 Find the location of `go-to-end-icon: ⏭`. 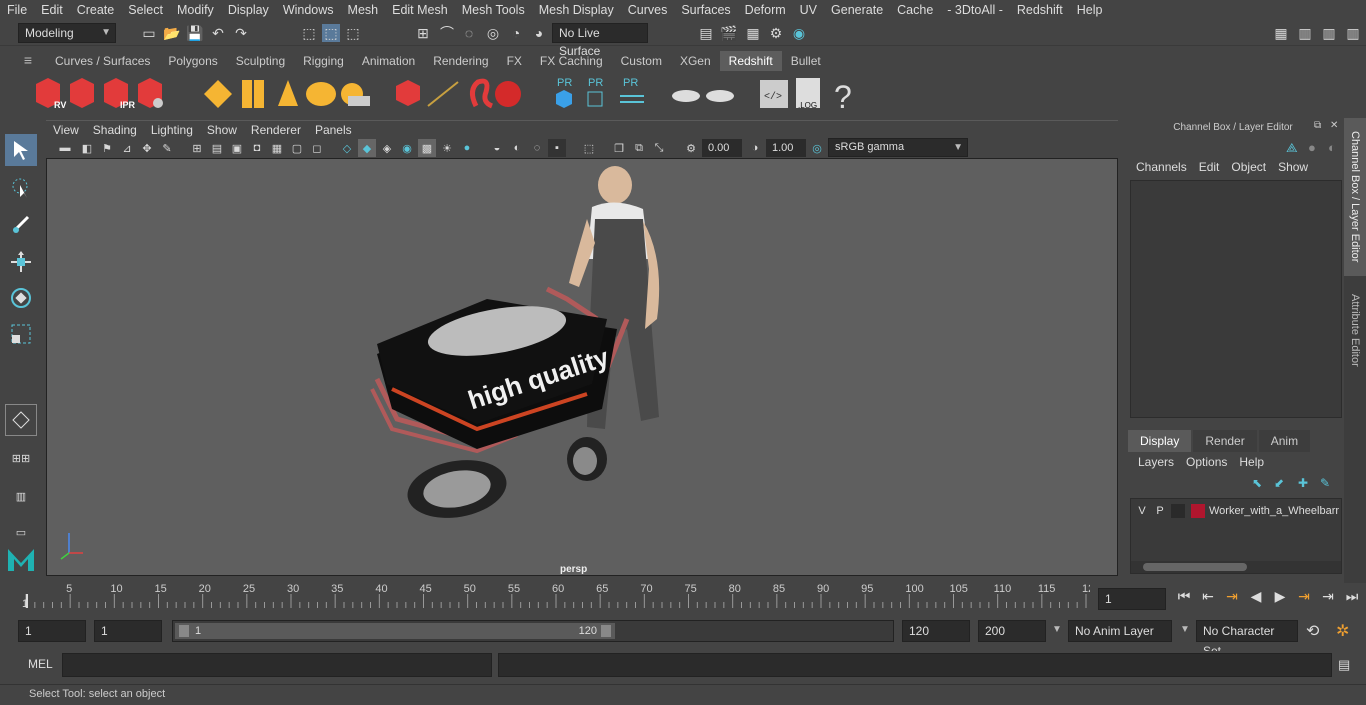

go-to-end-icon: ⏭ is located at coordinates (1352, 598).